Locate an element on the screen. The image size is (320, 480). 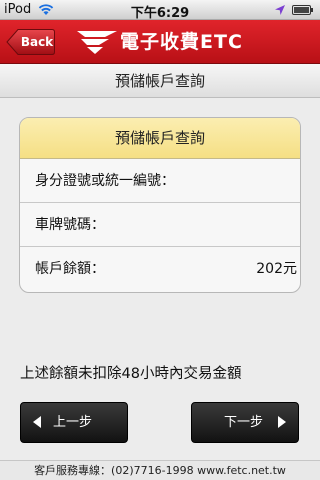
balance-row: 帳戶餘額： 202元 is located at coordinates (160, 269).